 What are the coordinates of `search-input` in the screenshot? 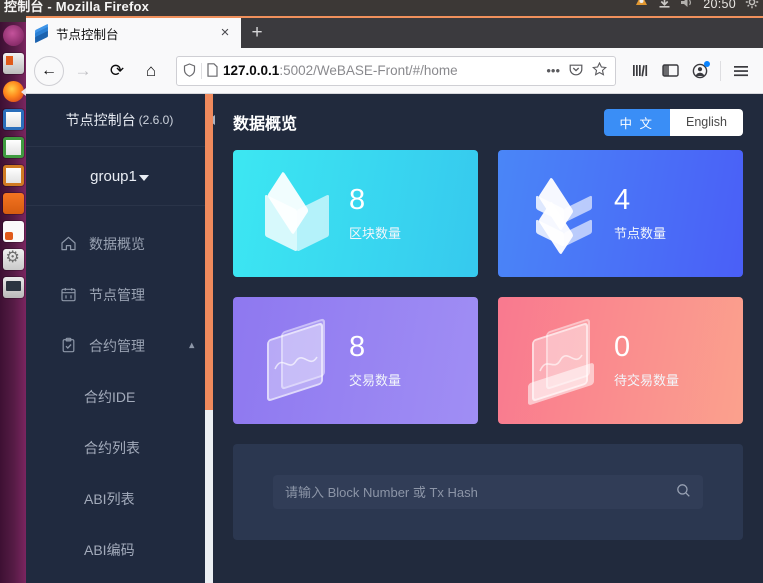 It's located at (480, 492).